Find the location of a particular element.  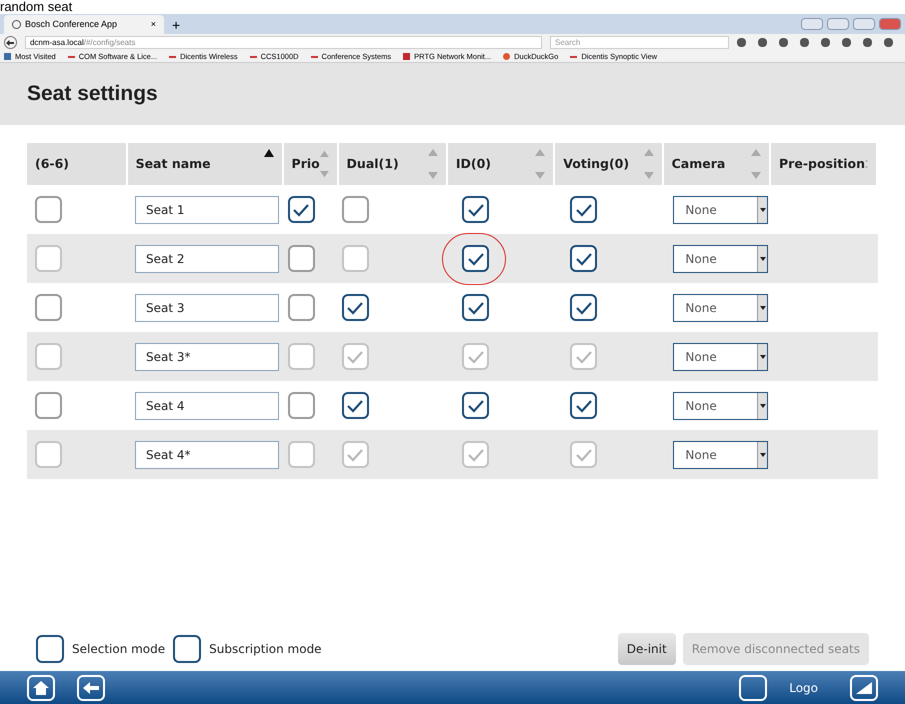

search-placeholder: Search is located at coordinates (567, 42).